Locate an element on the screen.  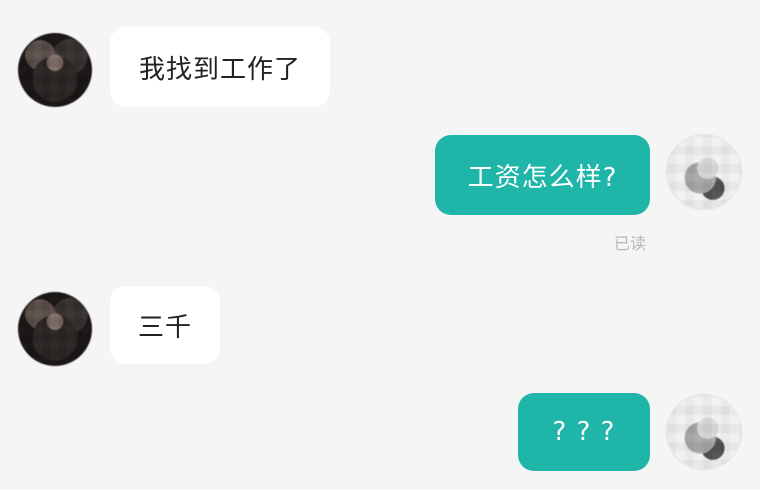
message-bubble-outgoing: 工资怎么样? is located at coordinates (542, 175).